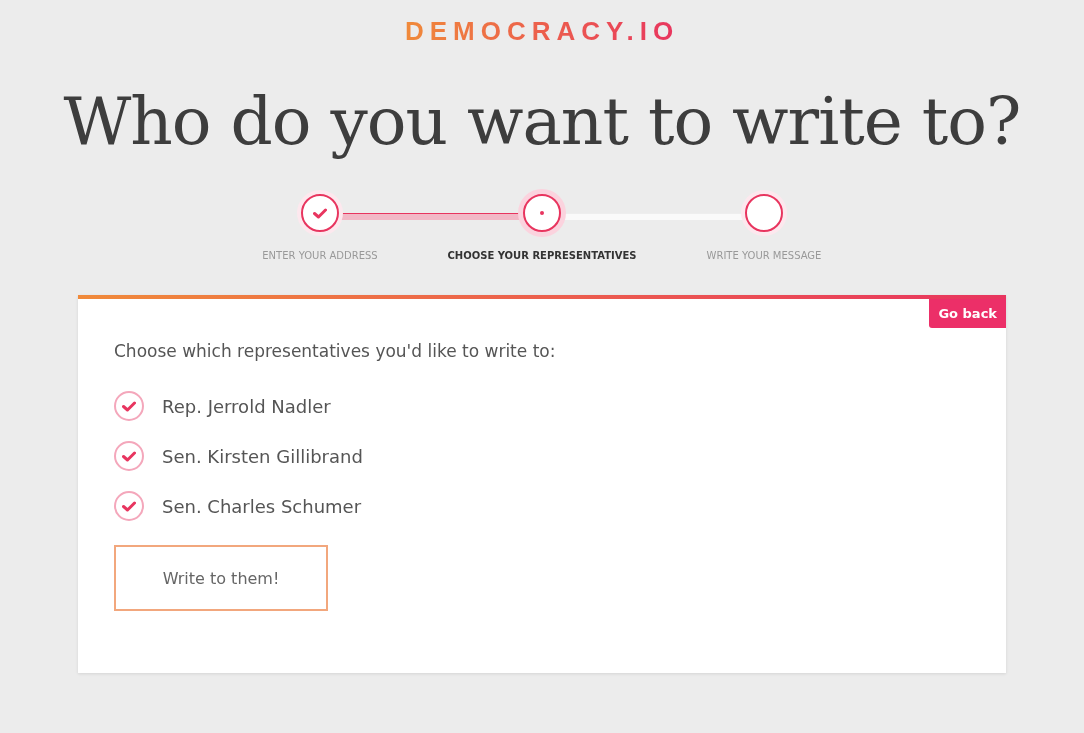  What do you see at coordinates (262, 456) in the screenshot?
I see `representative-name: Sen. Kirsten Gillibrand` at bounding box center [262, 456].